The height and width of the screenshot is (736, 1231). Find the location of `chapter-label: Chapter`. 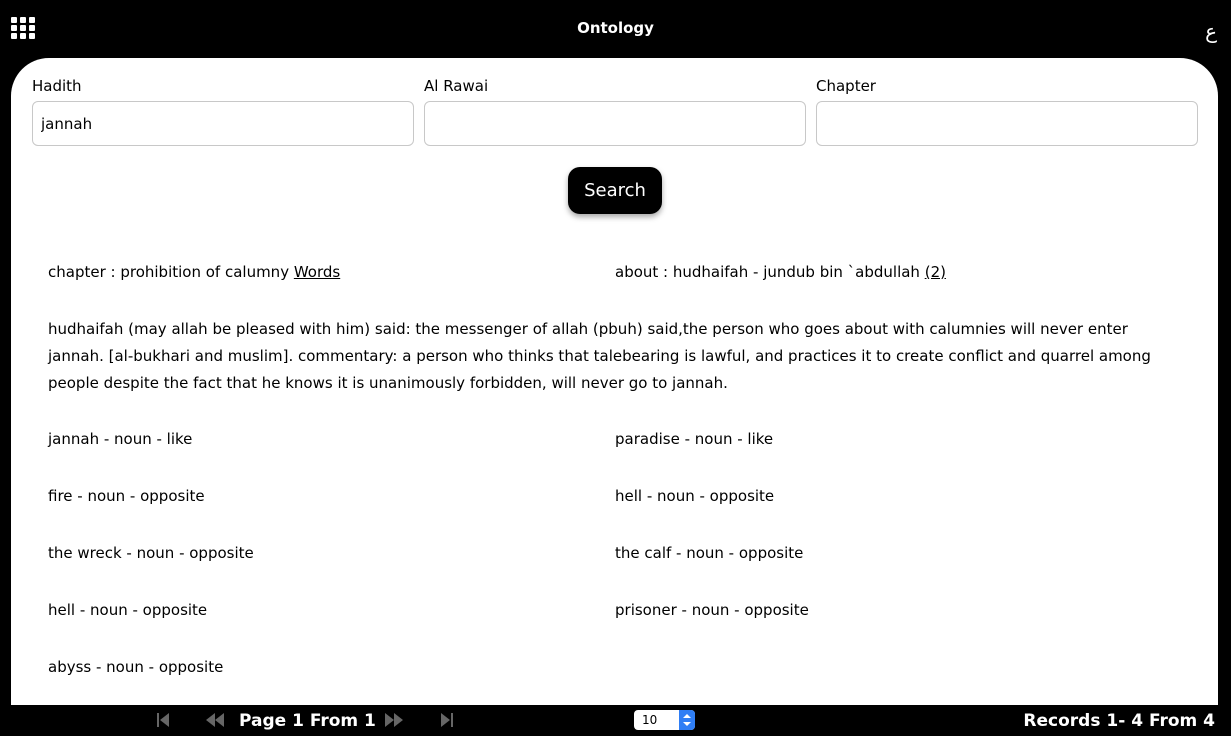

chapter-label: Chapter is located at coordinates (846, 86).